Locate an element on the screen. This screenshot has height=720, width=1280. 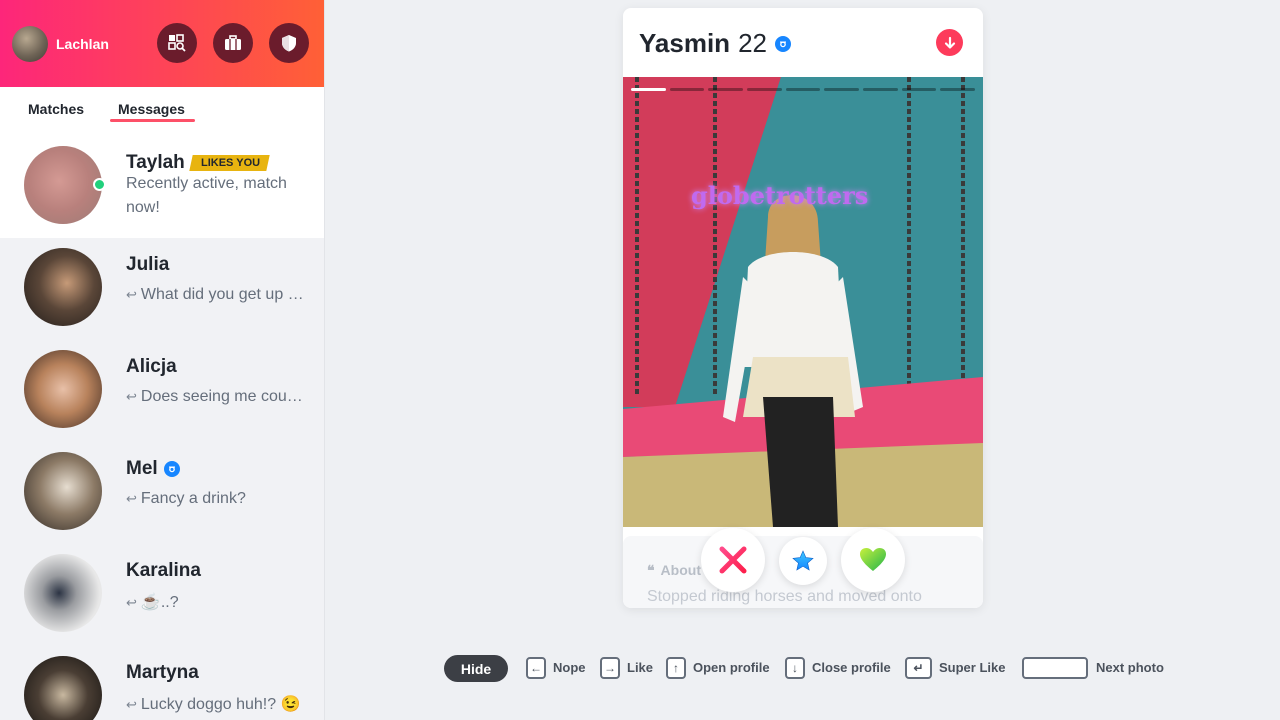
safety-button is located at coordinates (289, 43).